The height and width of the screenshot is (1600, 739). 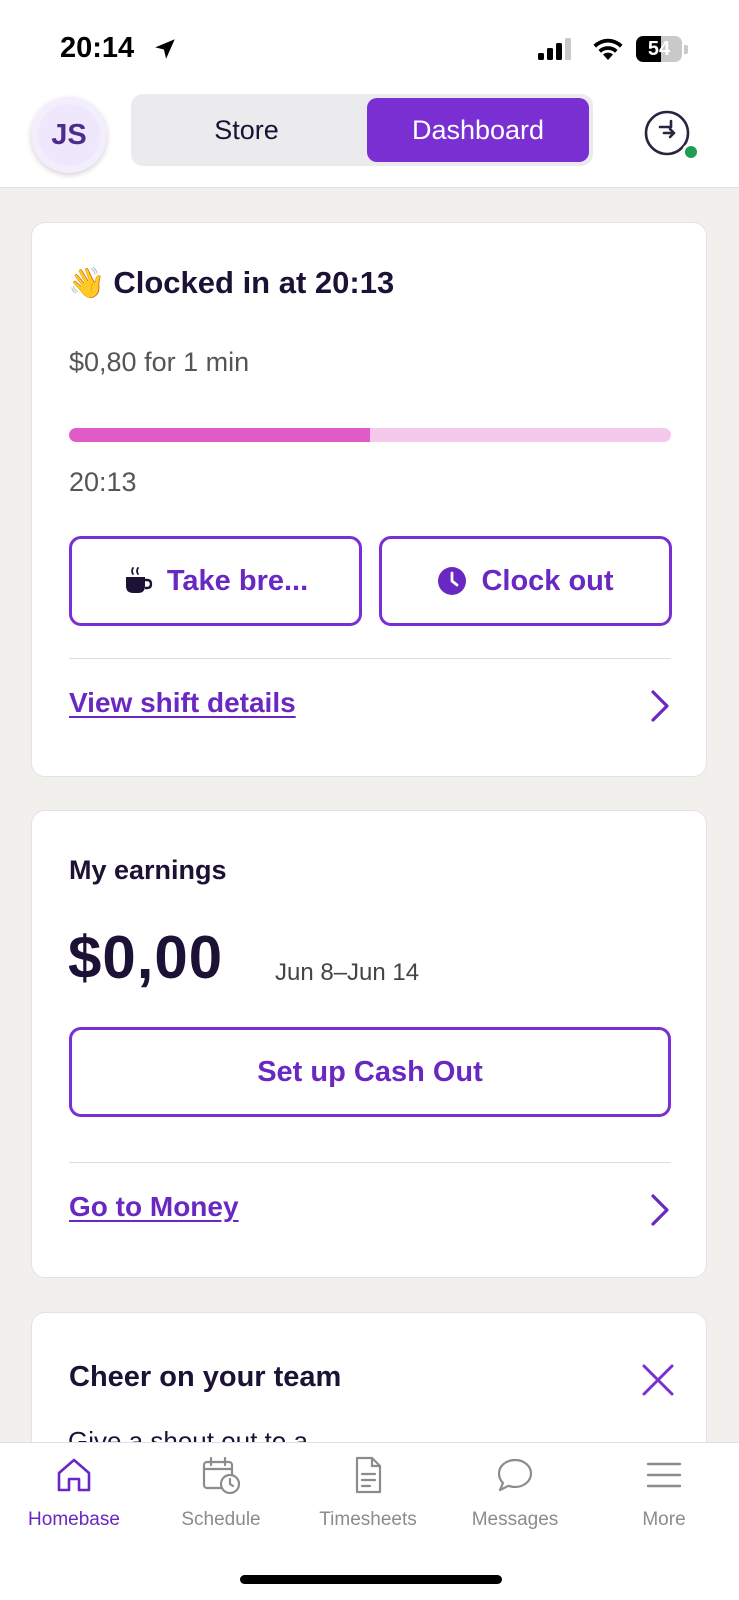 I want to click on earnings-amount: $0,00, so click(x=146, y=957).